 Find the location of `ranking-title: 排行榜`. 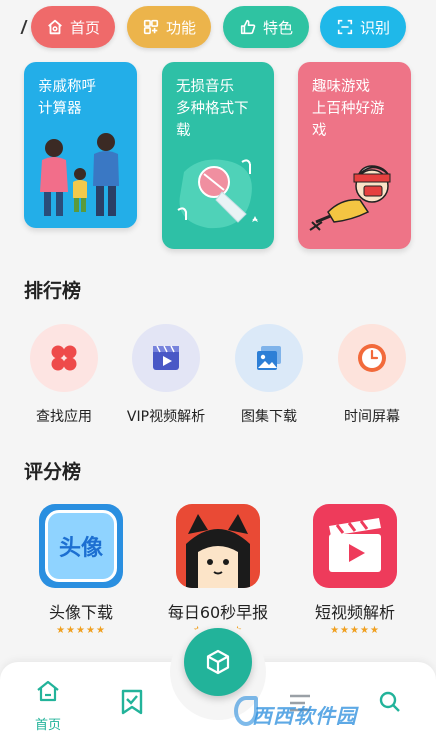

ranking-title: 排行榜 is located at coordinates (53, 291).